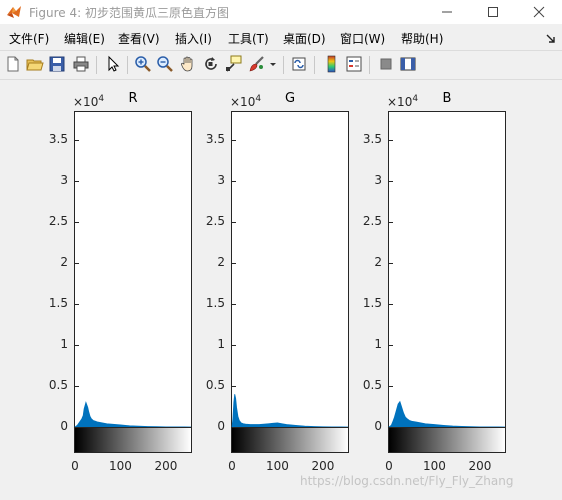 This screenshot has height=500, width=562. What do you see at coordinates (35, 64) in the screenshot?
I see `open-file-icon` at bounding box center [35, 64].